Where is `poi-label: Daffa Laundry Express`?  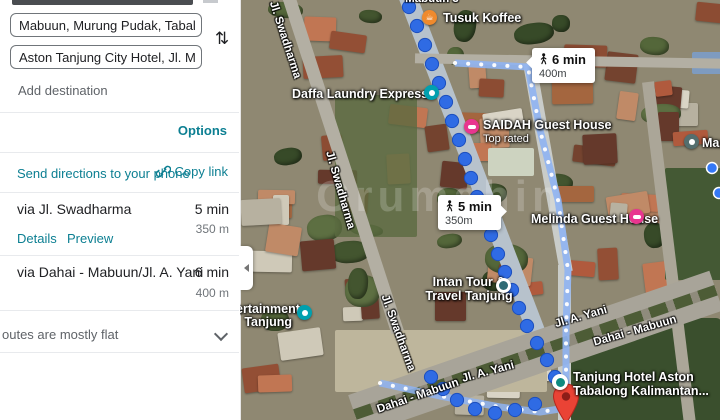
poi-label: Daffa Laundry Express is located at coordinates (360, 94).